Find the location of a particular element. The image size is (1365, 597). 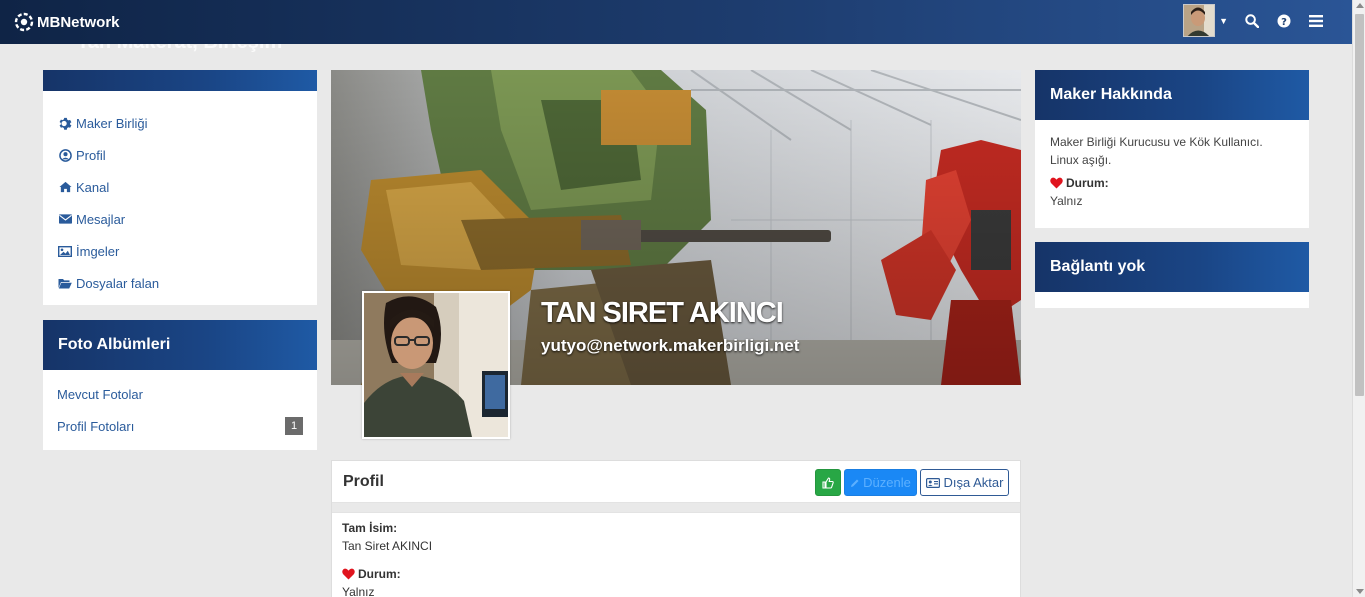

menu-hamburger-icon is located at coordinates (1316, 20).